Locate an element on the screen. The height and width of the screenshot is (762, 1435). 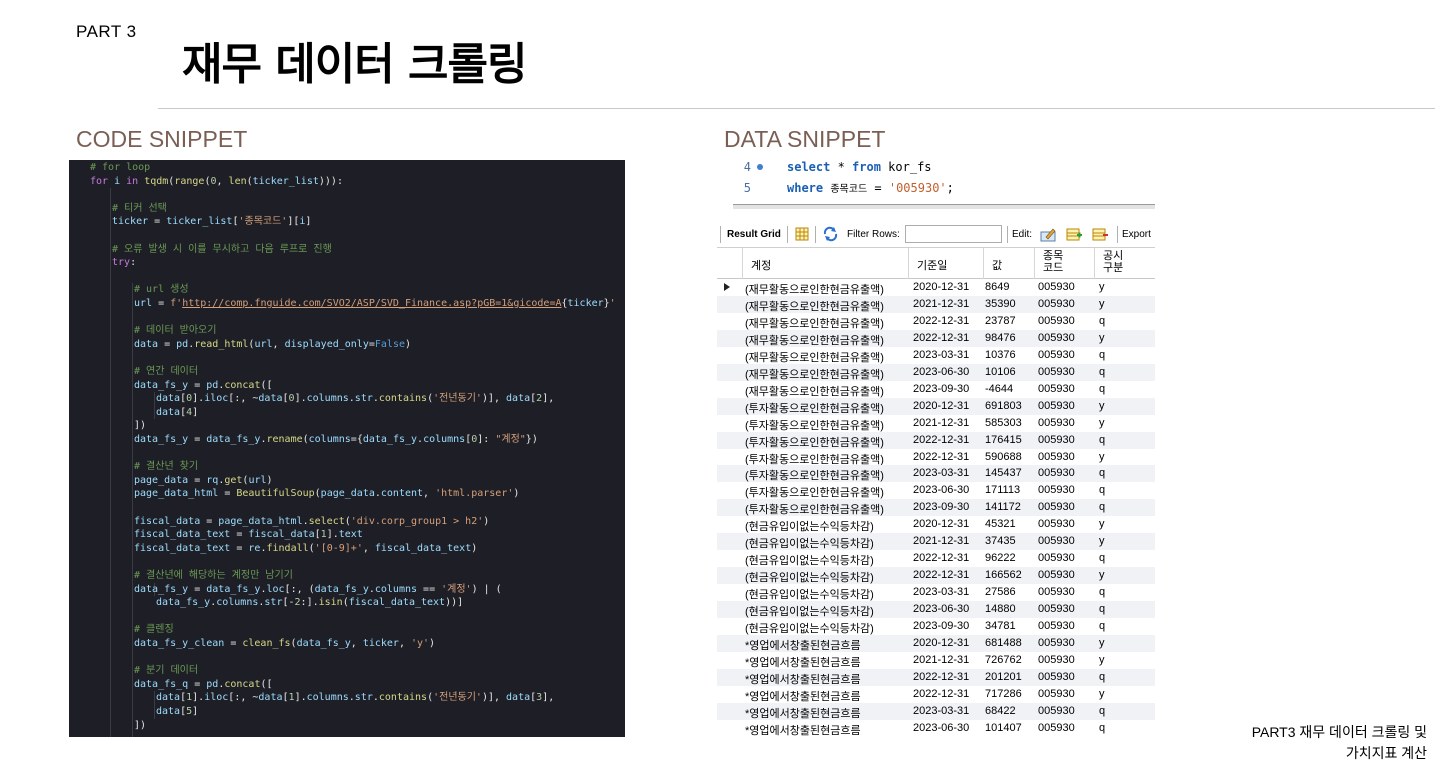
filter-rows-input is located at coordinates (953, 234).